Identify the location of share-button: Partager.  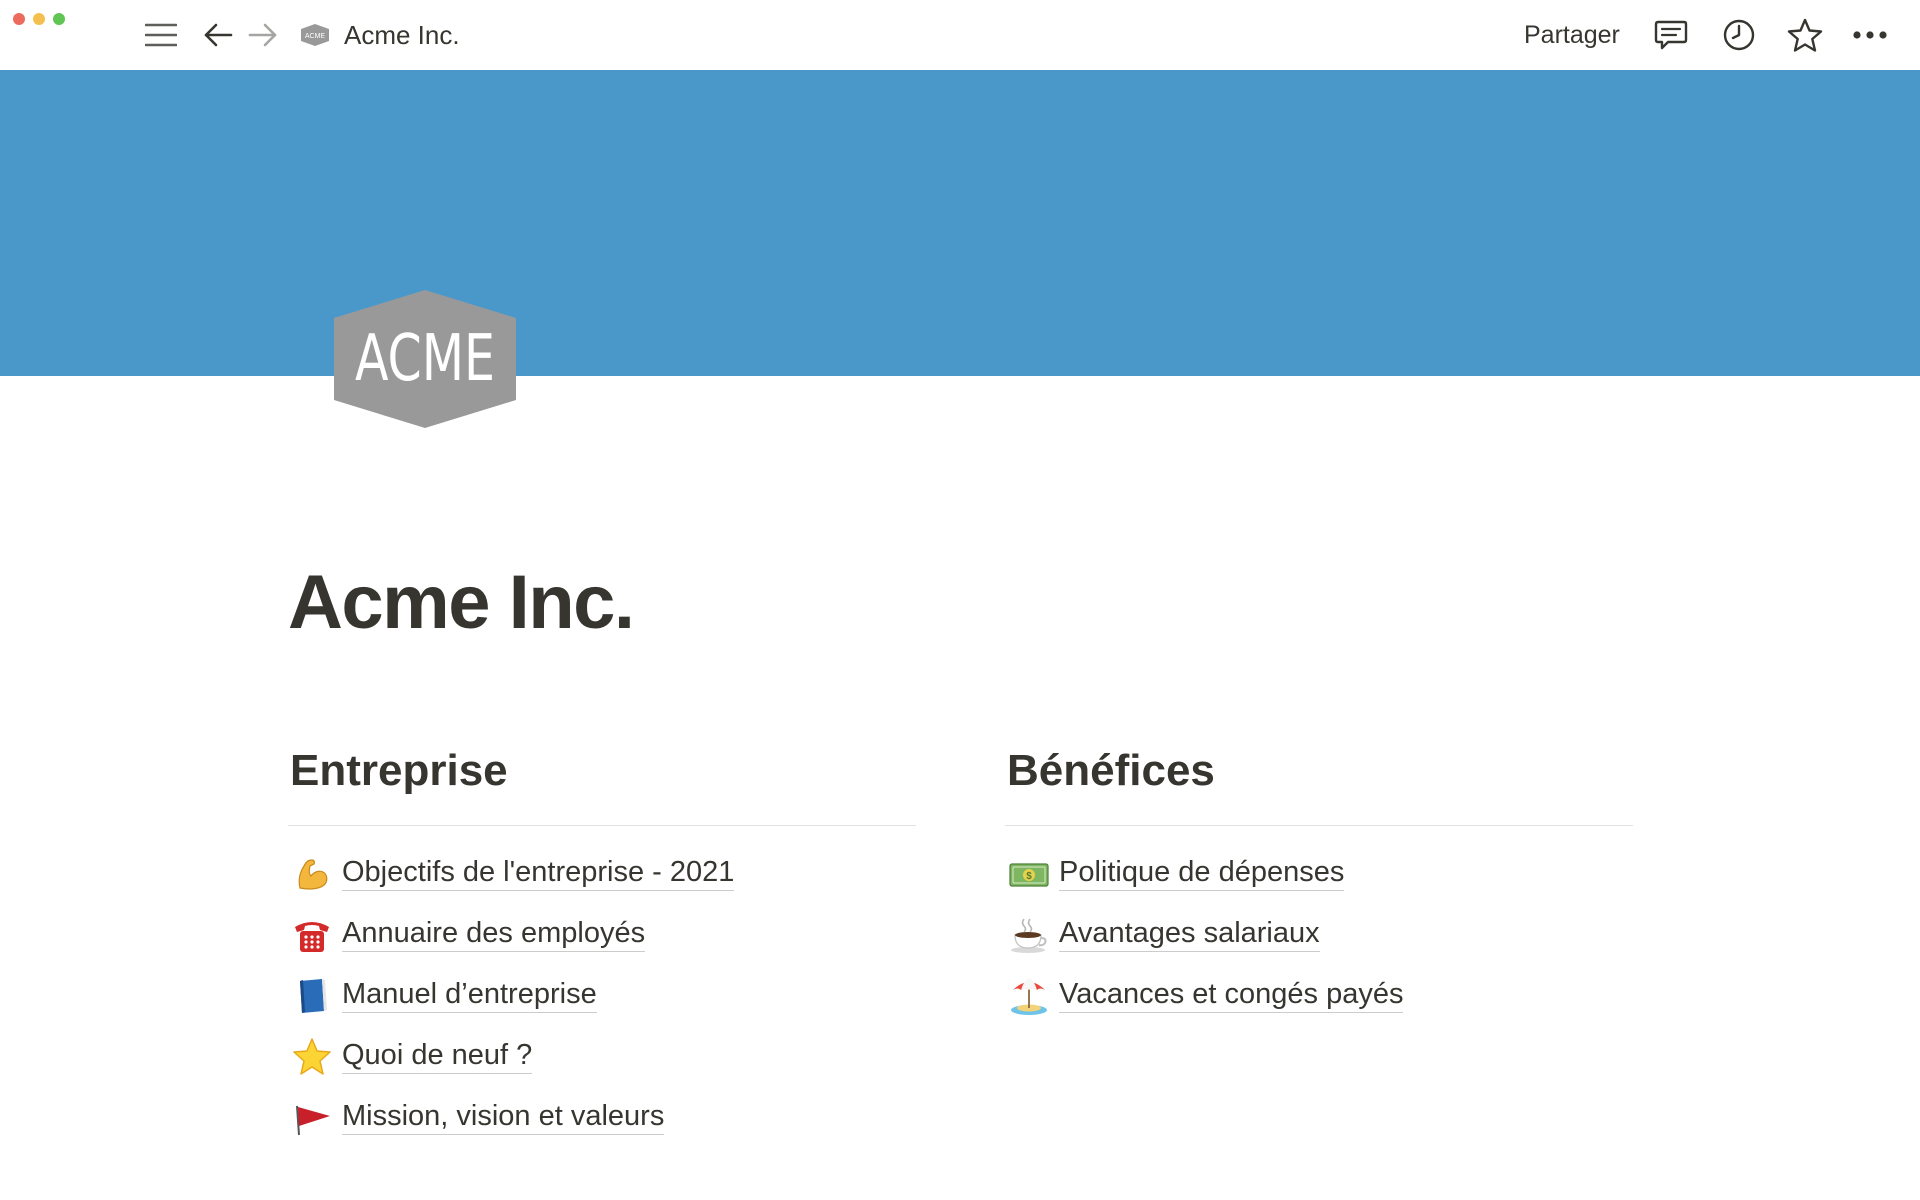
(1572, 35).